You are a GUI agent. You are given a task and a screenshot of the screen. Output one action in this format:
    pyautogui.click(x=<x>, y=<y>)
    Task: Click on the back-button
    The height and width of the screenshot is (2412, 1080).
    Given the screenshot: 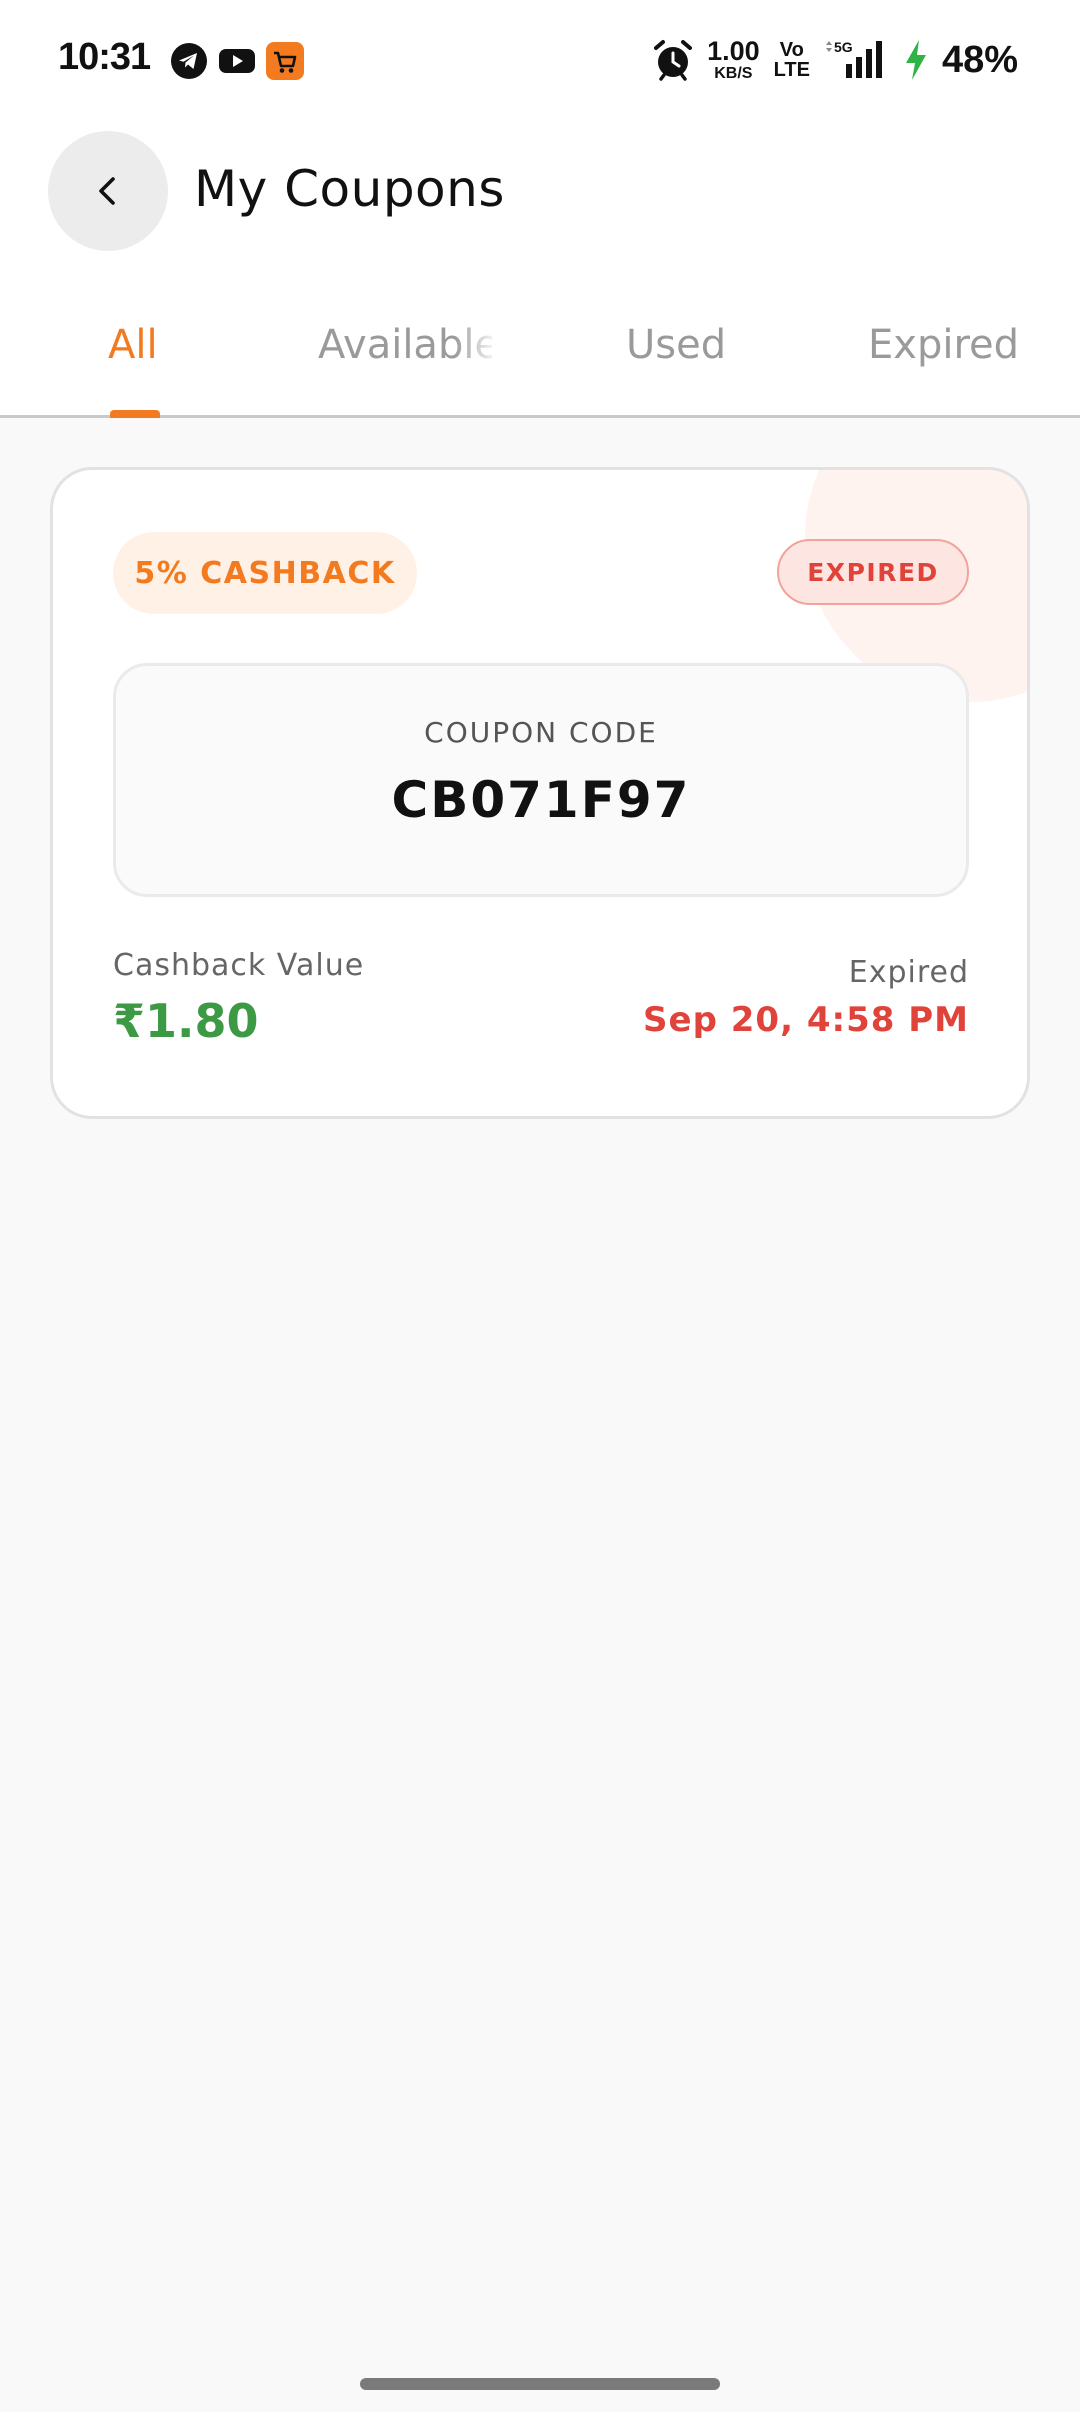 What is the action you would take?
    pyautogui.click(x=108, y=191)
    